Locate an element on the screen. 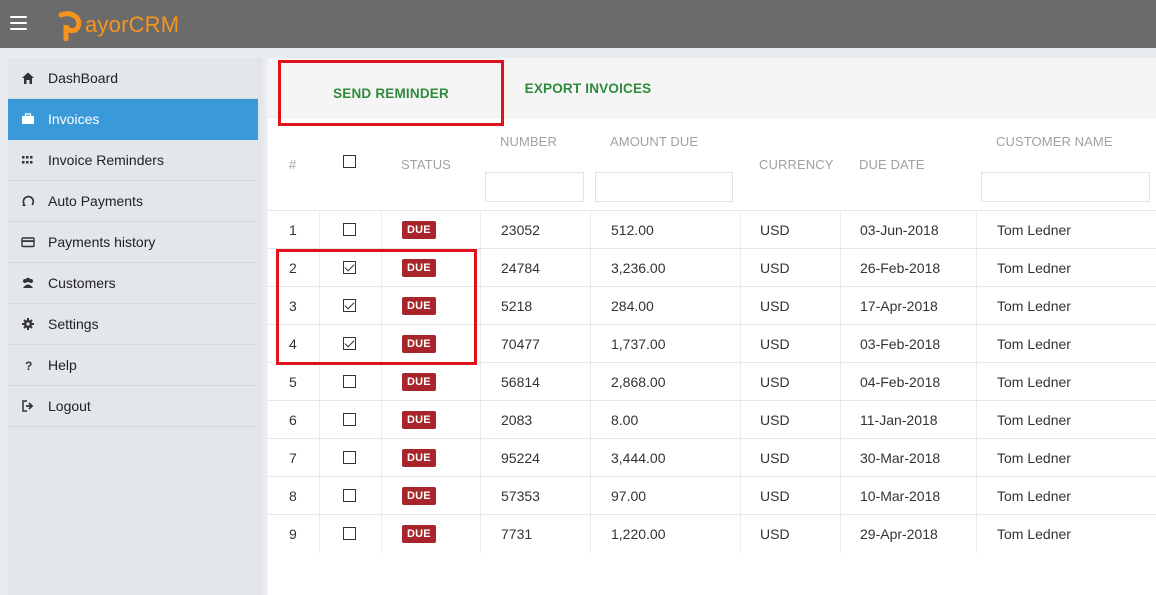  sidebar-item-settings: Settings is located at coordinates (133, 324).